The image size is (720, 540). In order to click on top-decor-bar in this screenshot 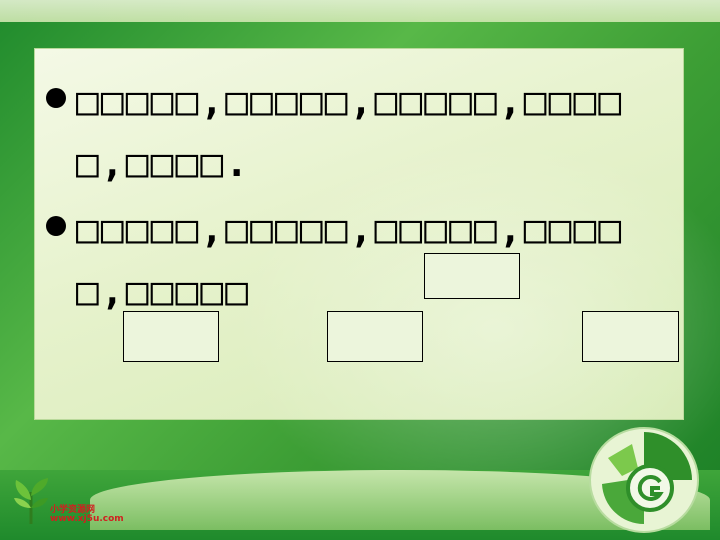, I will do `click(360, 11)`.